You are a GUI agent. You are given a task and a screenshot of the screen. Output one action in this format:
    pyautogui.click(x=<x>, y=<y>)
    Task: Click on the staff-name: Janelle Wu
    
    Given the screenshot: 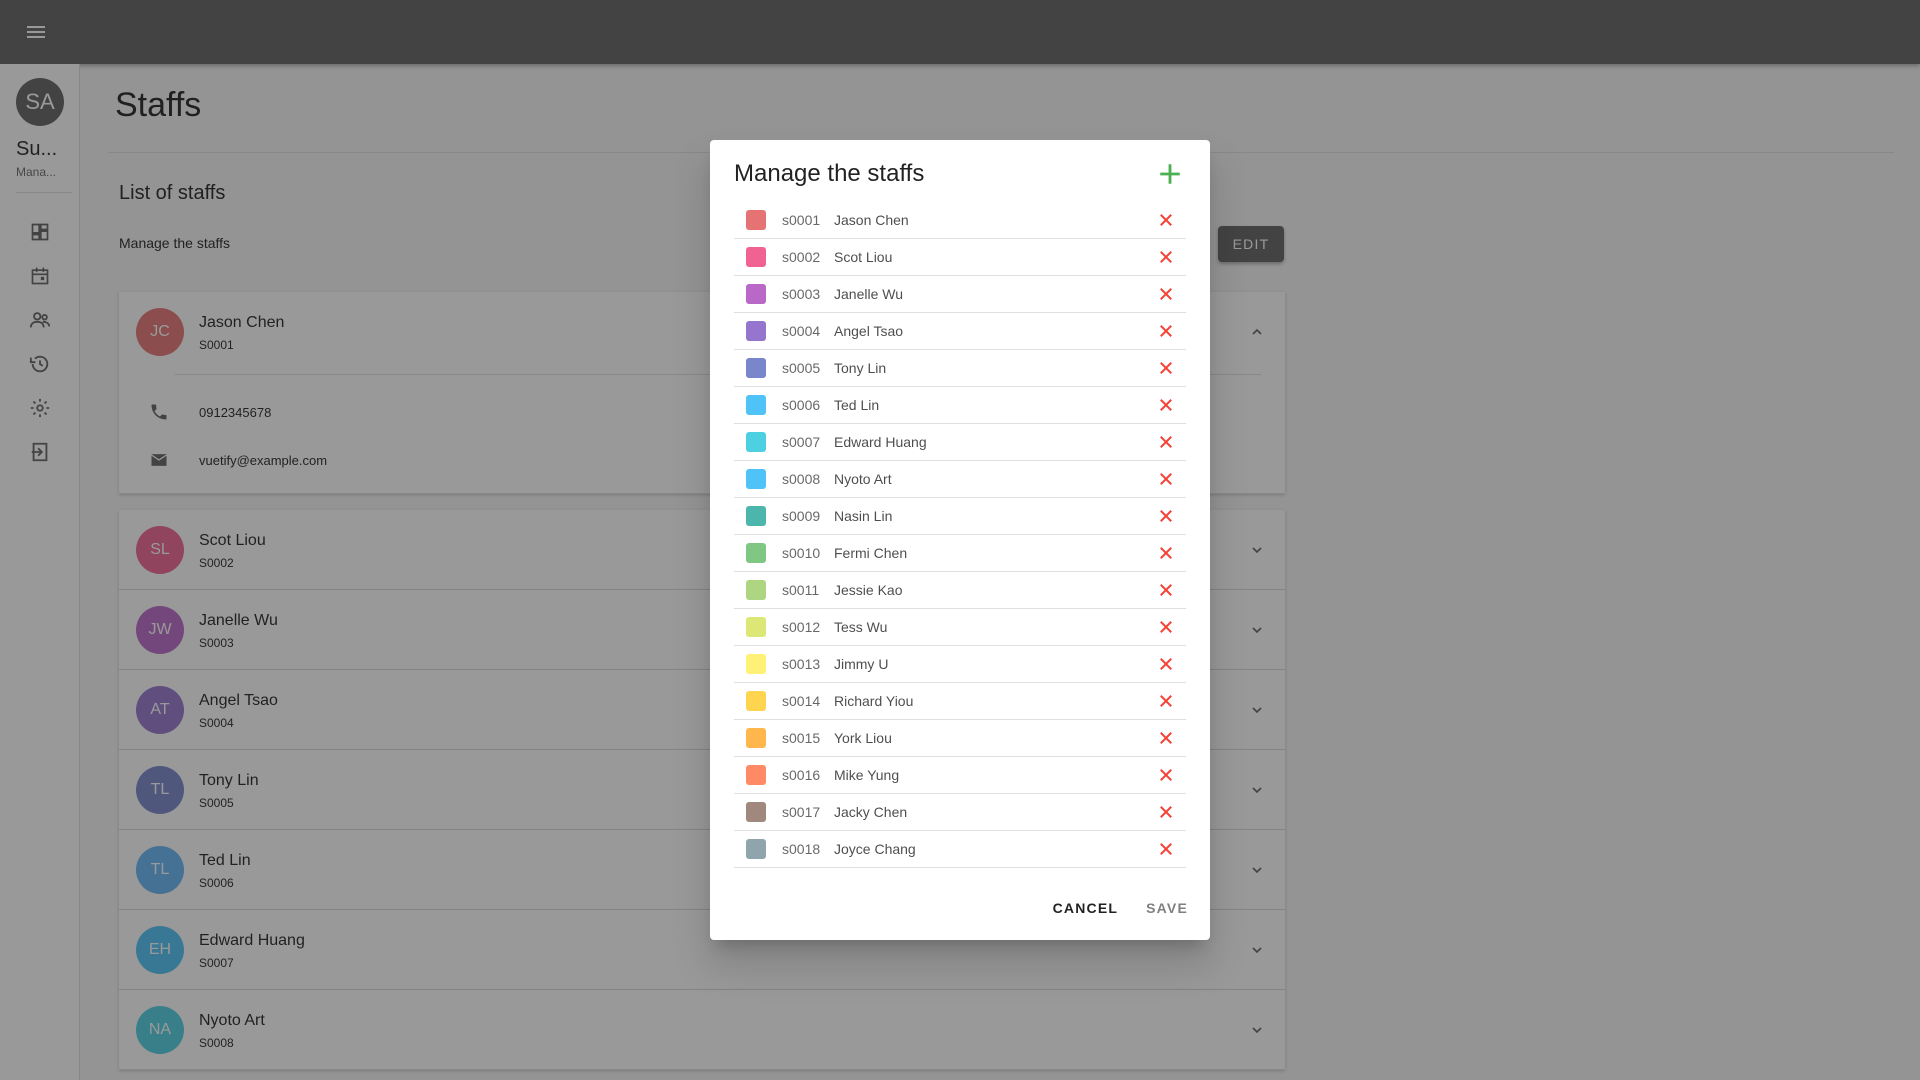 What is the action you would take?
    pyautogui.click(x=869, y=294)
    